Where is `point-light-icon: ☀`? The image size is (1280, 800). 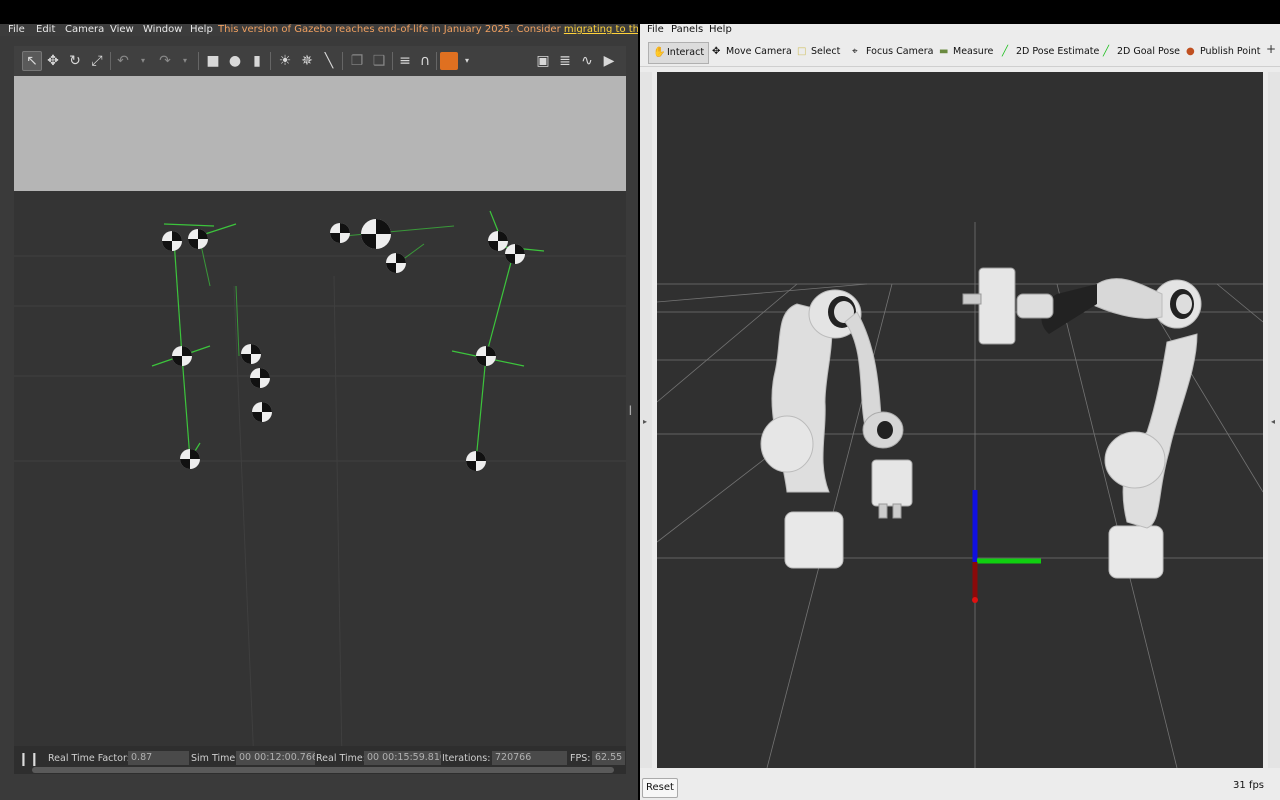
point-light-icon: ☀ is located at coordinates (285, 61).